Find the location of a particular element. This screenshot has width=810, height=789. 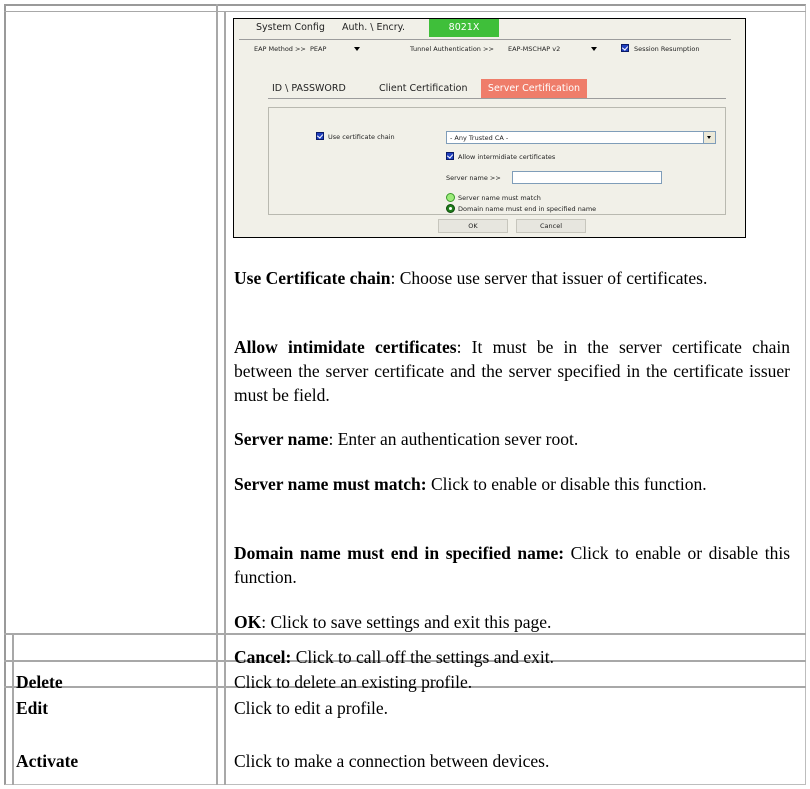

ca-select-value: - Any Trusted CA - is located at coordinates (479, 138).